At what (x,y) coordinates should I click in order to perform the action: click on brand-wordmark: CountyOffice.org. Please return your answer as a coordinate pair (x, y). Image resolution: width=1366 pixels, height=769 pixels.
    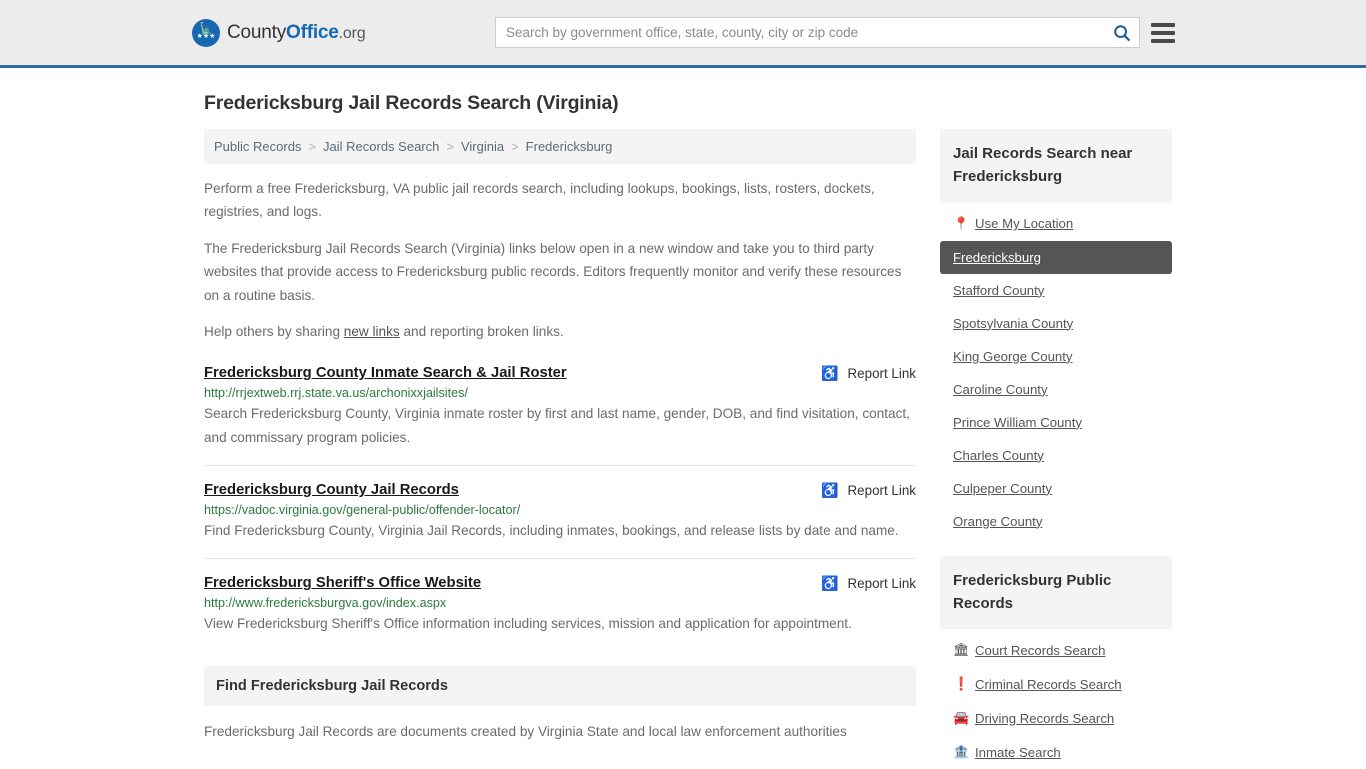
    Looking at the image, I should click on (296, 33).